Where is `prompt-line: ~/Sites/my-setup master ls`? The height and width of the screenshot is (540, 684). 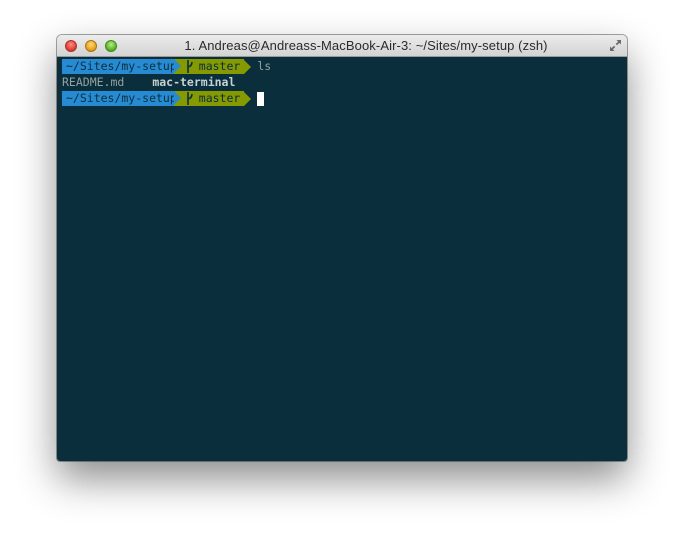 prompt-line: ~/Sites/my-setup master ls is located at coordinates (166, 66).